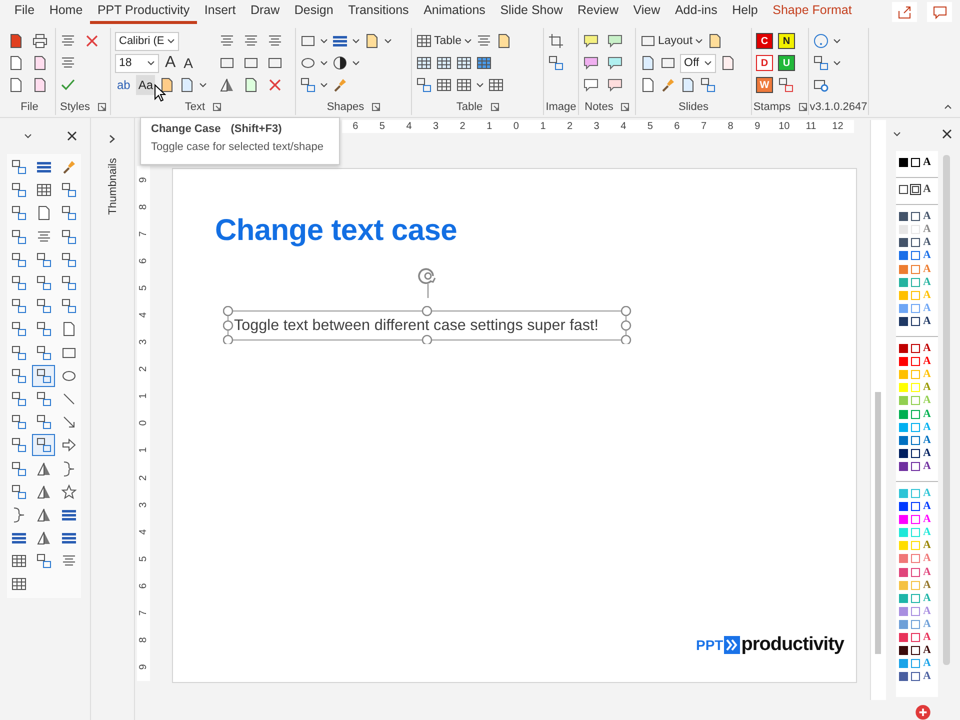 This screenshot has height=720, width=960. What do you see at coordinates (40, 41) in the screenshot?
I see `printer-icon` at bounding box center [40, 41].